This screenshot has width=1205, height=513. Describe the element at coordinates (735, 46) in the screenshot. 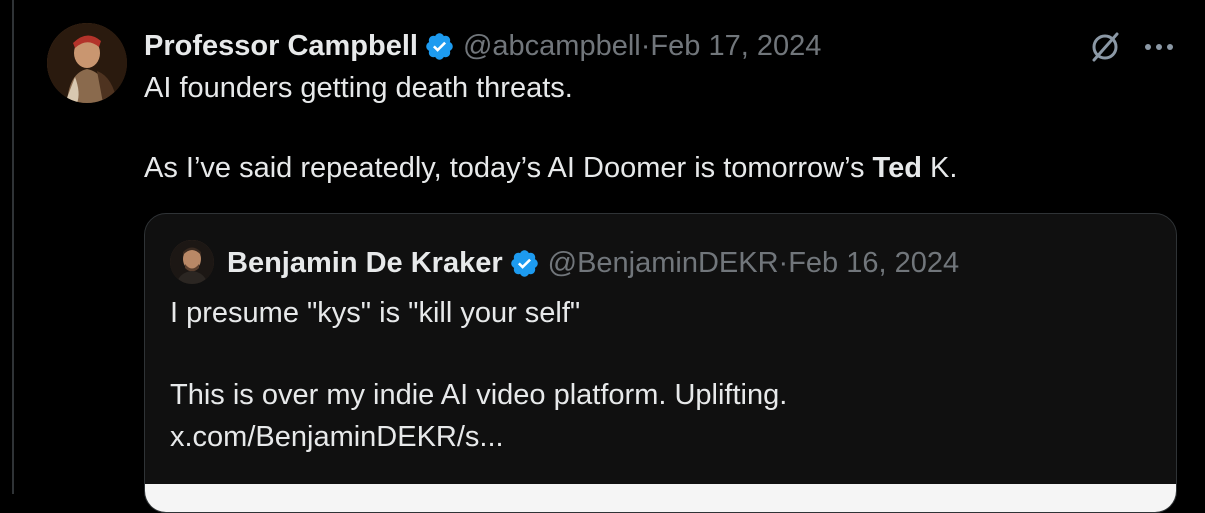

I see `tweet-date: Feb 17, 2024` at that location.